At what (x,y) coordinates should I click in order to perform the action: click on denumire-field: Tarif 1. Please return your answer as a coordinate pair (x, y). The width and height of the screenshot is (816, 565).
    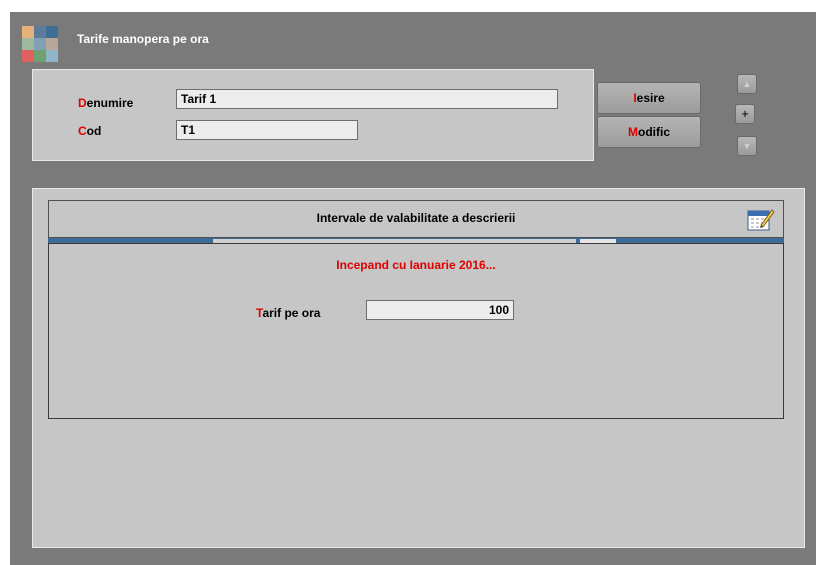
    Looking at the image, I should click on (367, 99).